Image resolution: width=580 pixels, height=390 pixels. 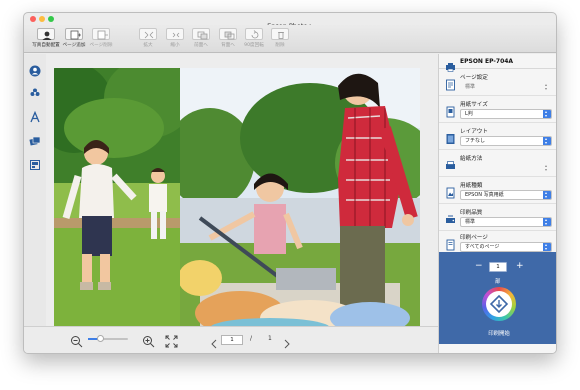 What do you see at coordinates (35, 115) in the screenshot?
I see `text-icon` at bounding box center [35, 115].